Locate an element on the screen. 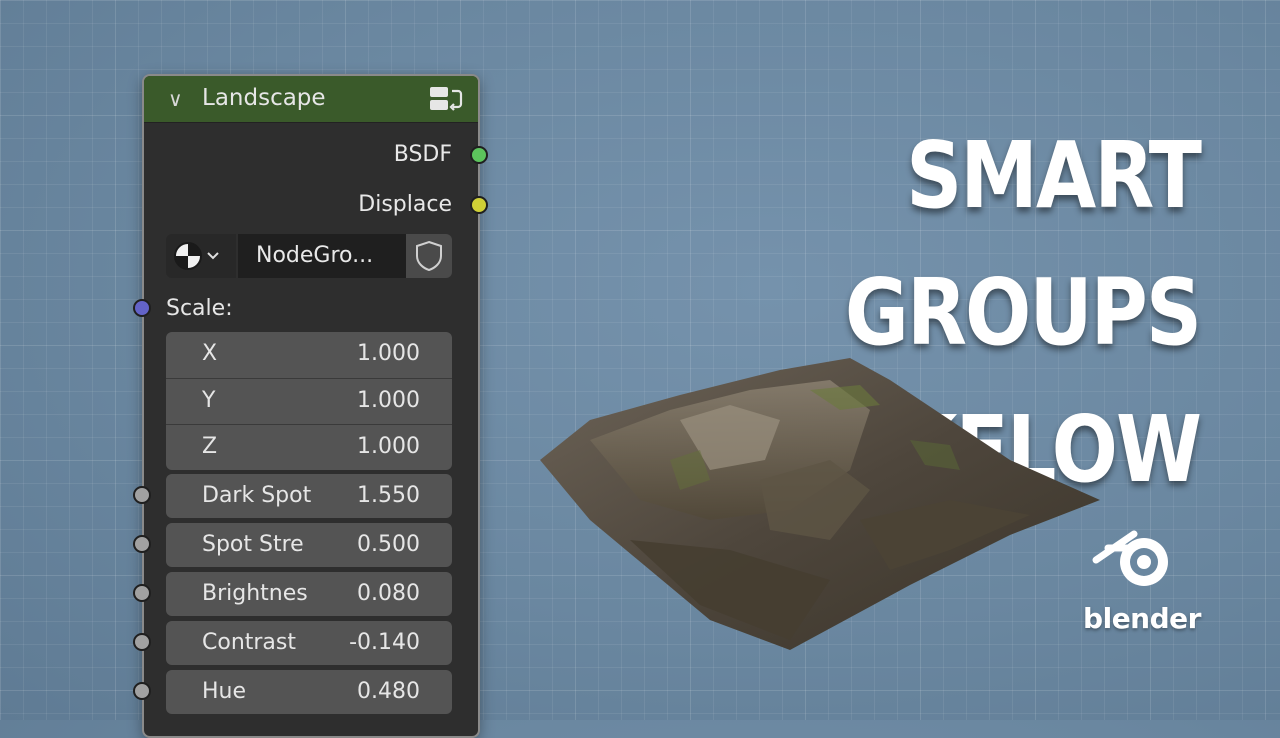 The width and height of the screenshot is (1280, 738). field-label: Z is located at coordinates (210, 446).